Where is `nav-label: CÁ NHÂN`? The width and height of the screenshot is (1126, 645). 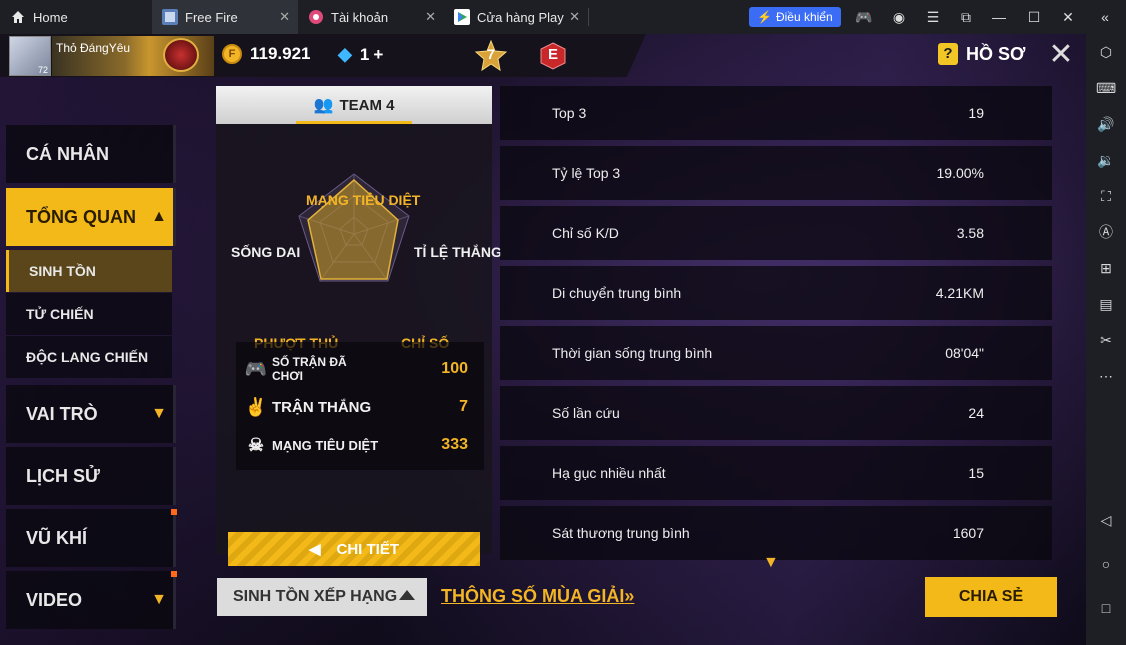
nav-label: CÁ NHÂN is located at coordinates (67, 153).